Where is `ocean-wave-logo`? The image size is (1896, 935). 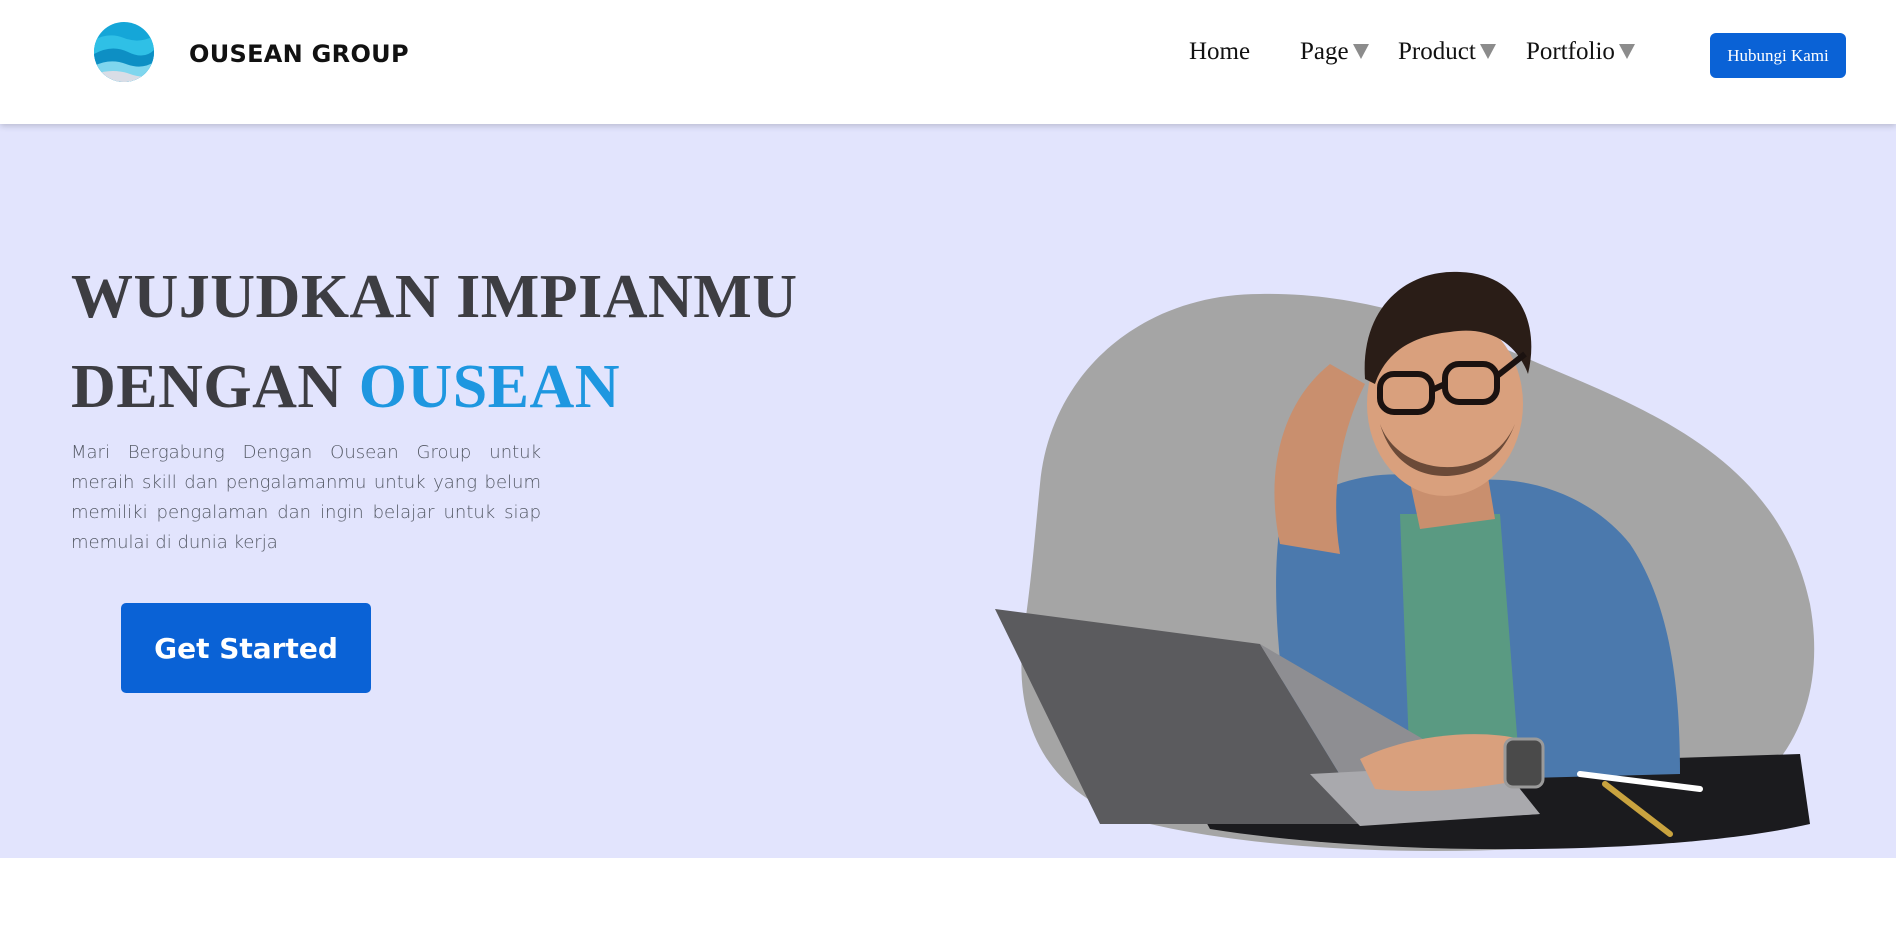
ocean-wave-logo is located at coordinates (124, 52).